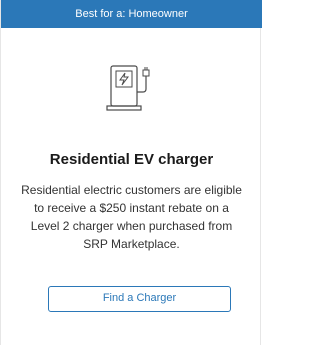  What do you see at coordinates (133, 88) in the screenshot?
I see `ev-charger-icon` at bounding box center [133, 88].